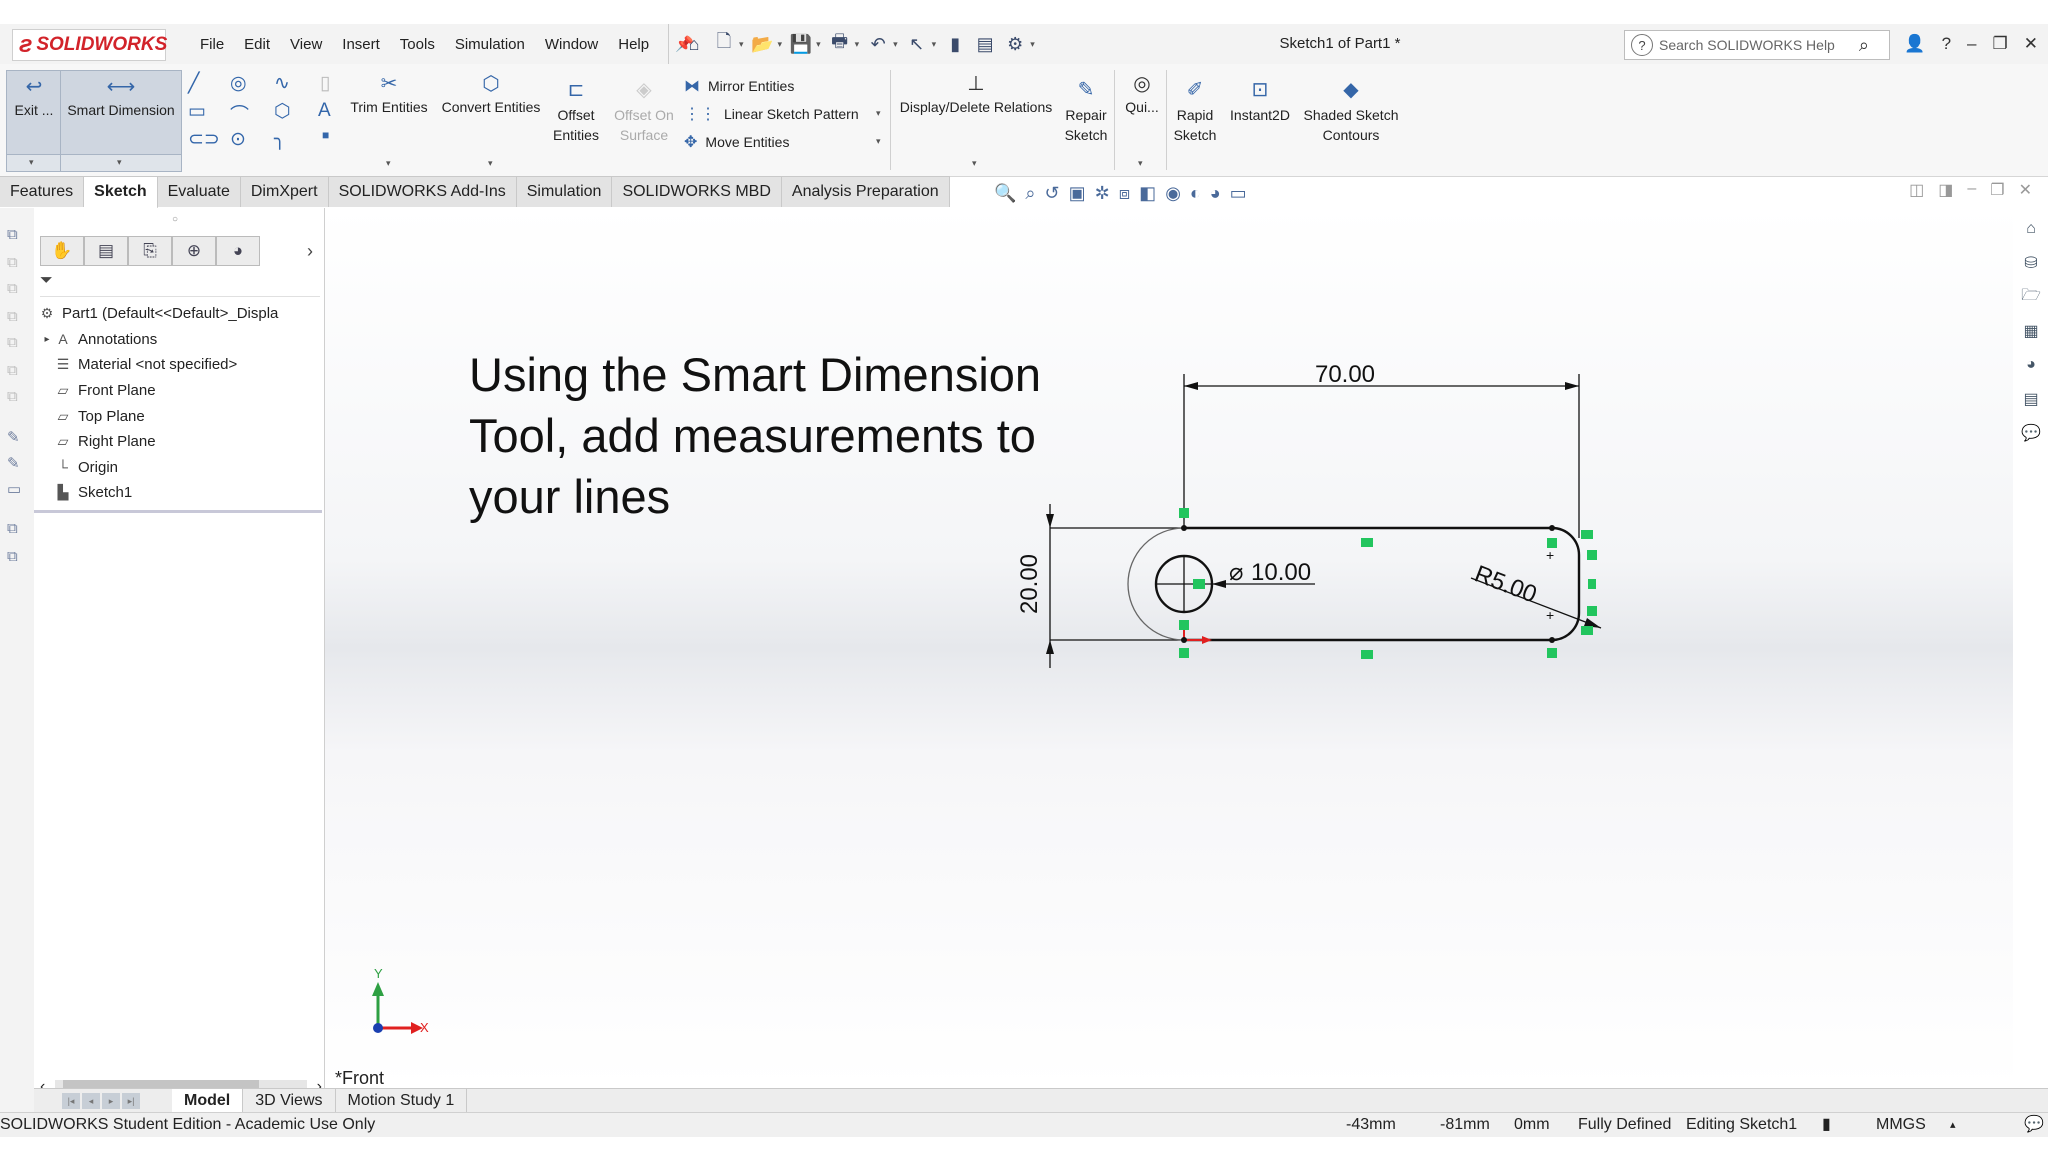 This screenshot has height=1152, width=2048. Describe the element at coordinates (180, 284) in the screenshot. I see `tree-filter: ⏷` at that location.